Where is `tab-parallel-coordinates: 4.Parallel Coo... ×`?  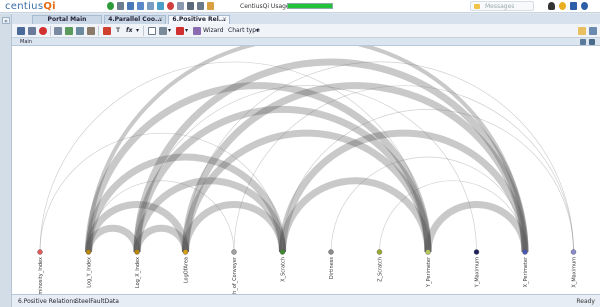
tab-parallel-coordinates: 4.Parallel Coo... × is located at coordinates (135, 19).